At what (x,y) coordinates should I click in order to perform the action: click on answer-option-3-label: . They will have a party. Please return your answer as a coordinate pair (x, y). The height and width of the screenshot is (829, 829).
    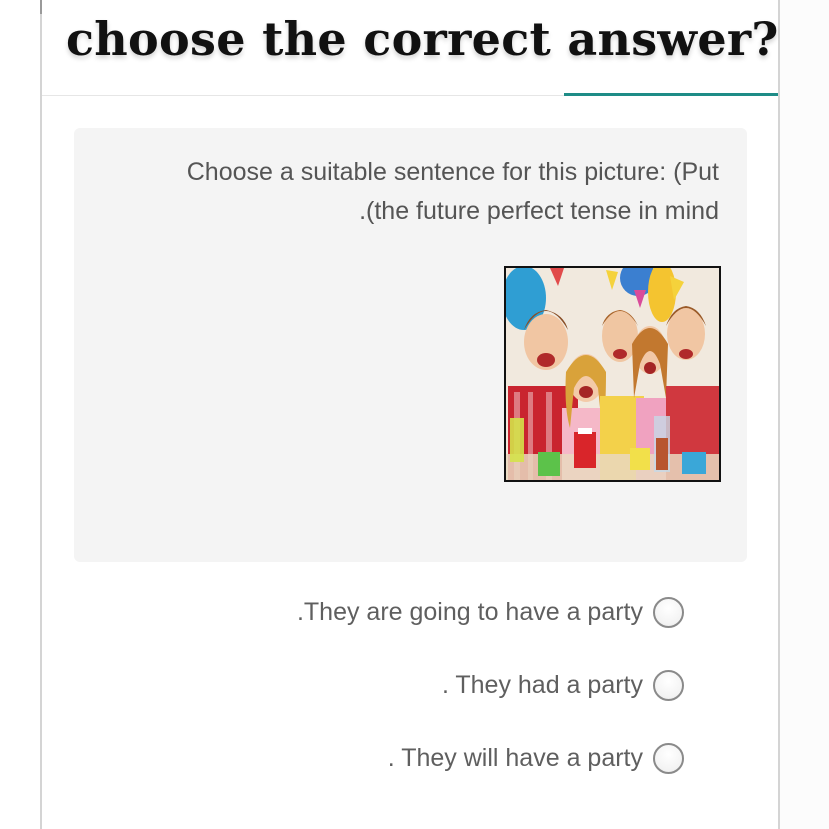
    Looking at the image, I should click on (515, 757).